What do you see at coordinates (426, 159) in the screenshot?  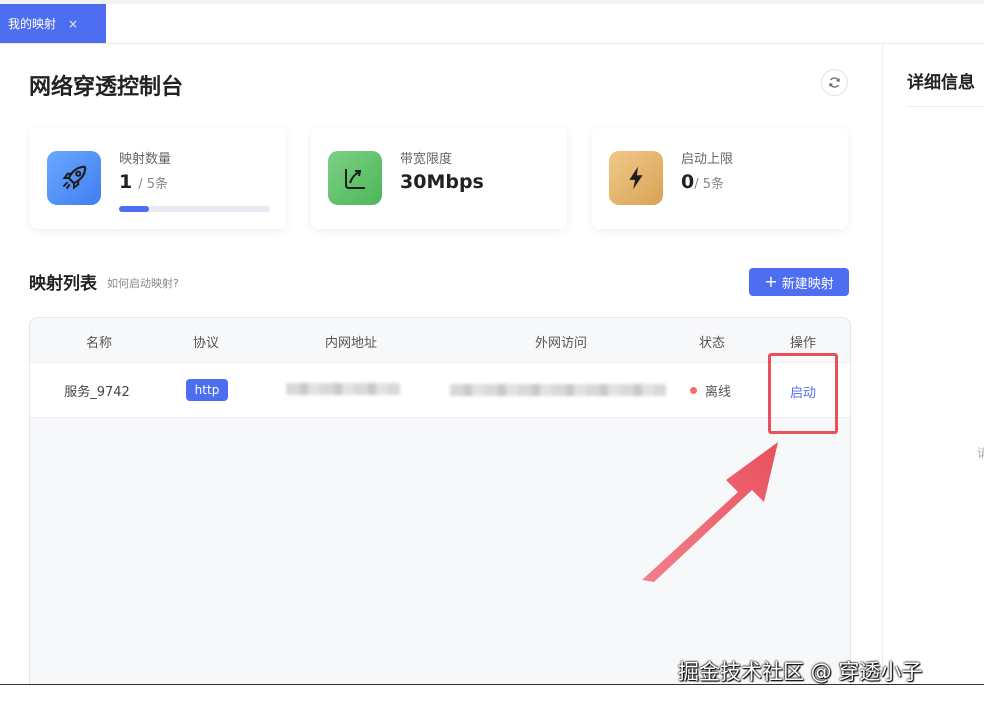 I see `card-label: 带宽限度` at bounding box center [426, 159].